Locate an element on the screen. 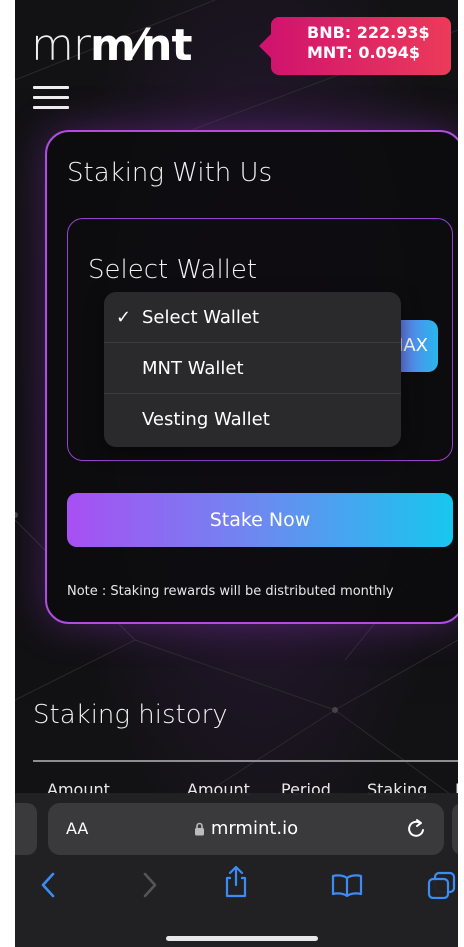 The width and height of the screenshot is (464, 947). history-divider is located at coordinates (245, 761).